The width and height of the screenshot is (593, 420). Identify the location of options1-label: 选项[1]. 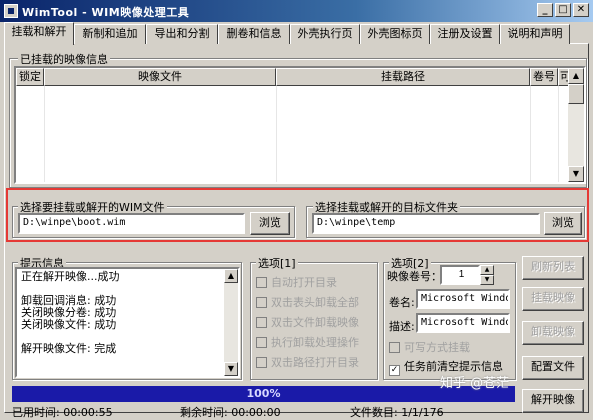
(277, 263).